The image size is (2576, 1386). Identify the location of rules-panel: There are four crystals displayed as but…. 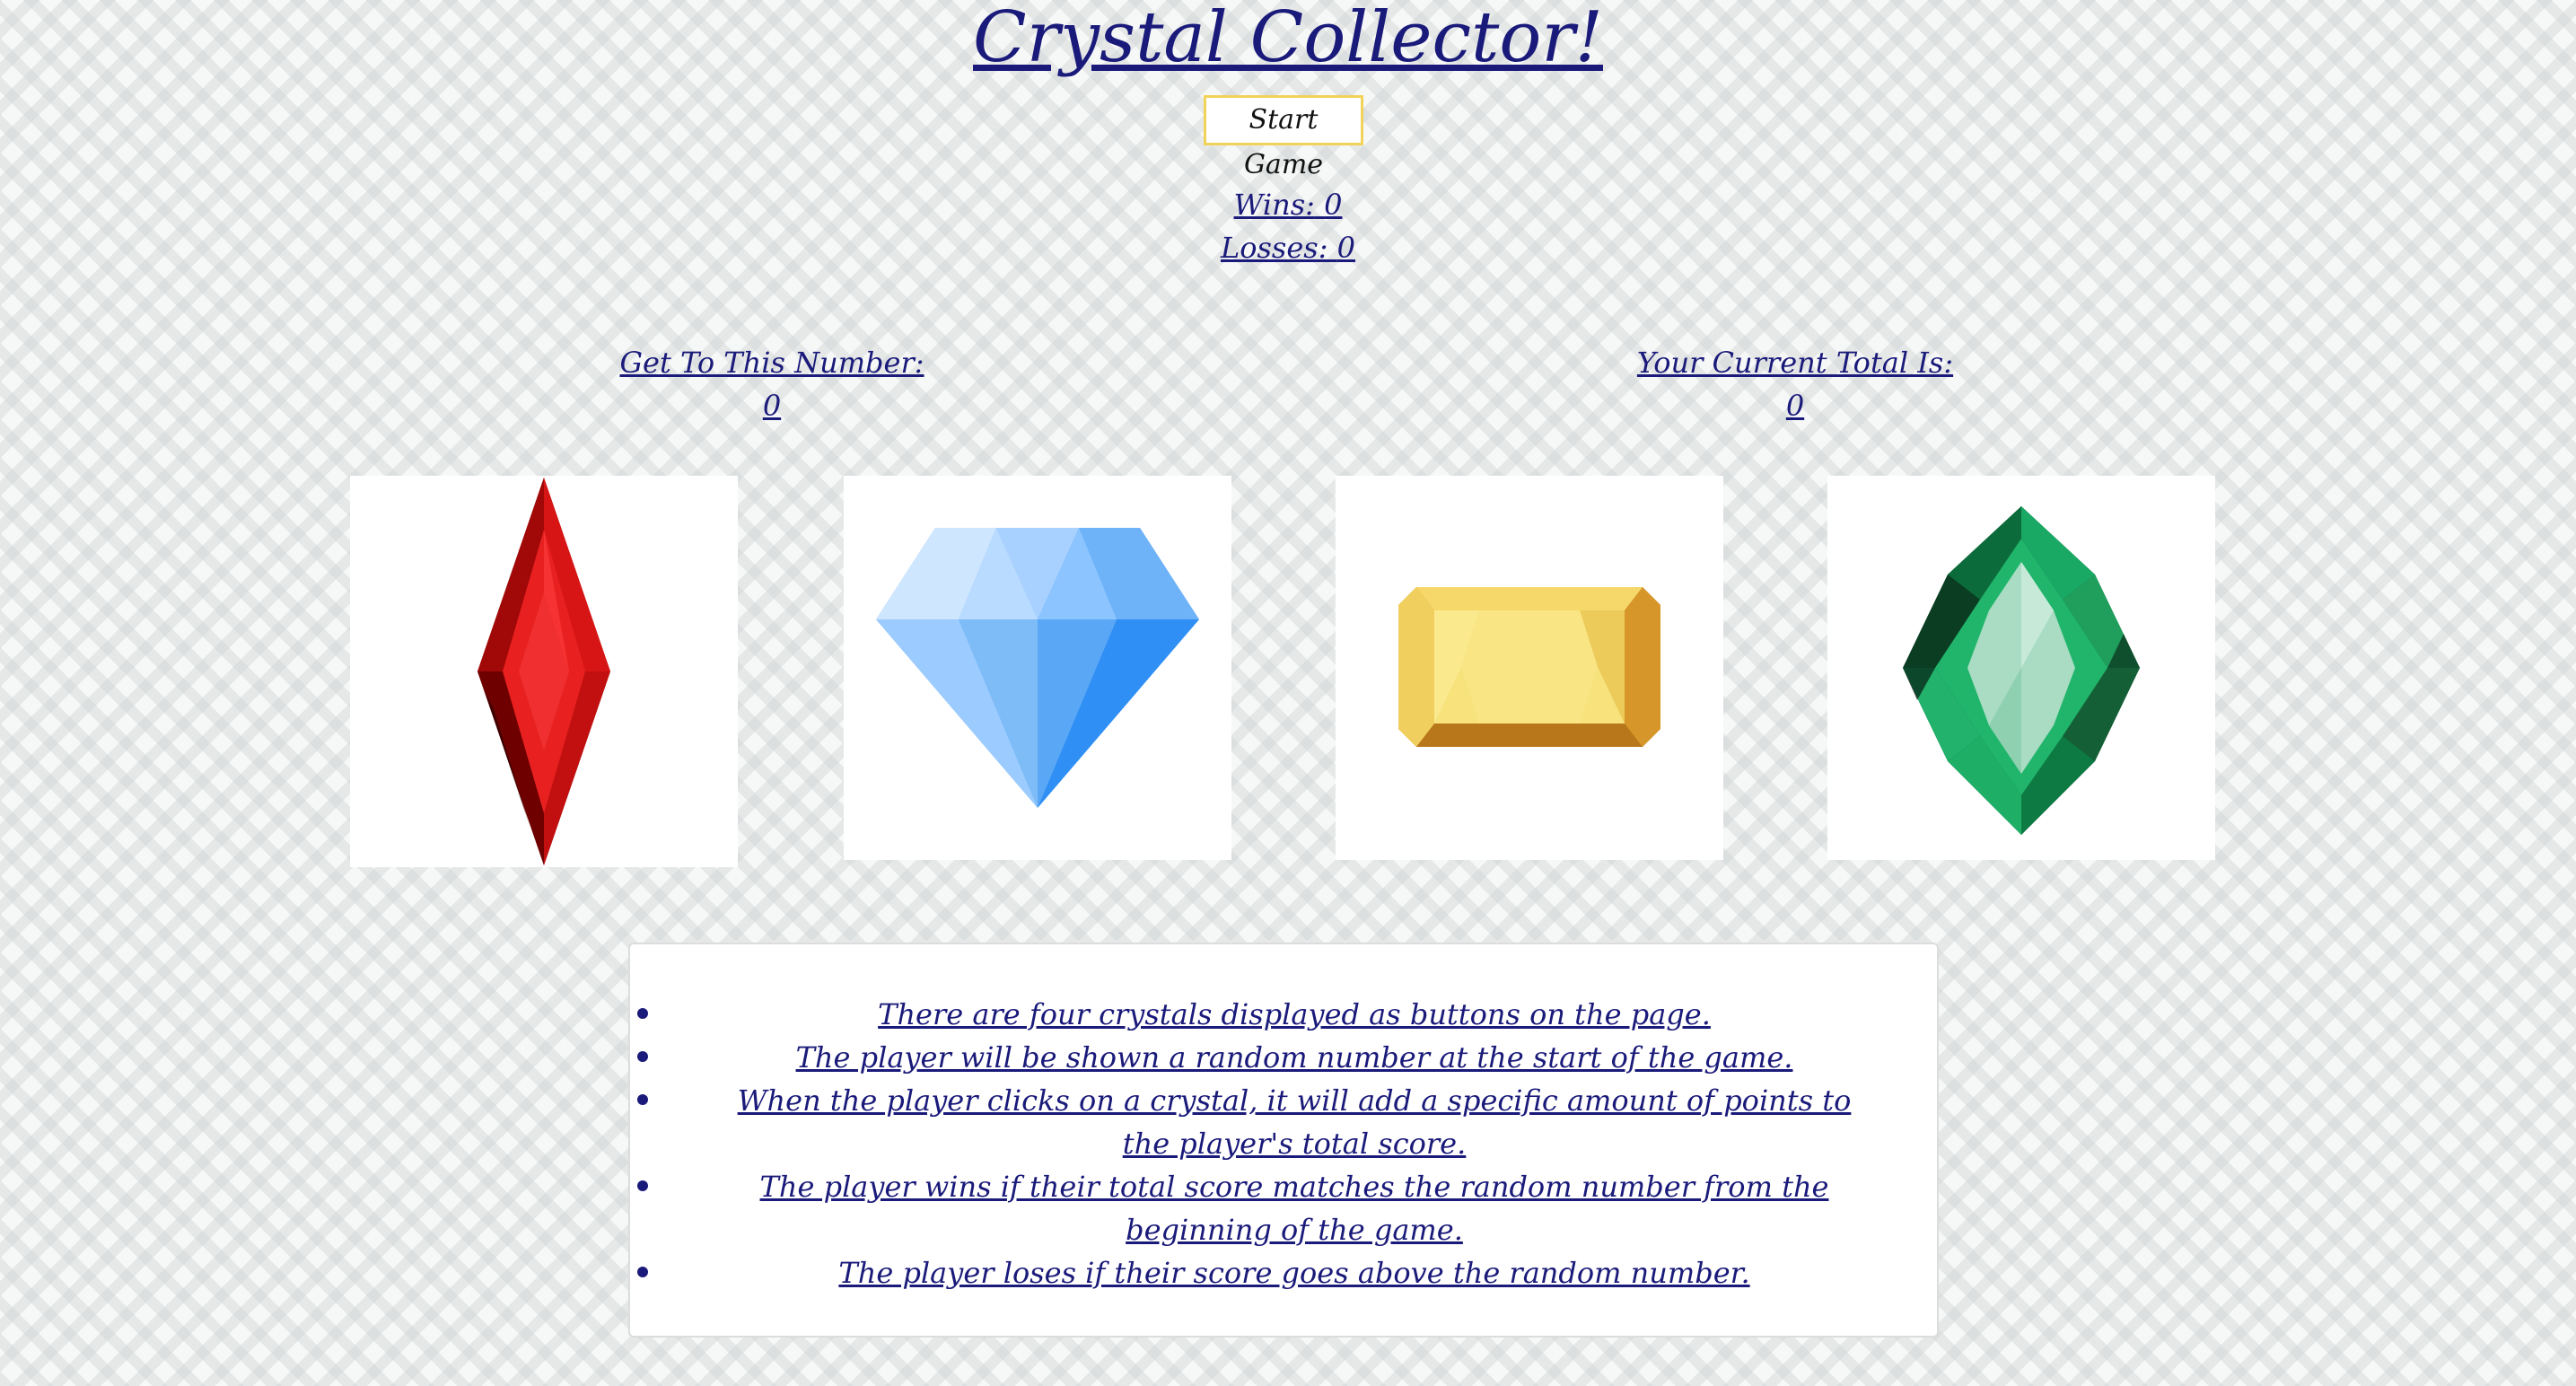
(1283, 1141).